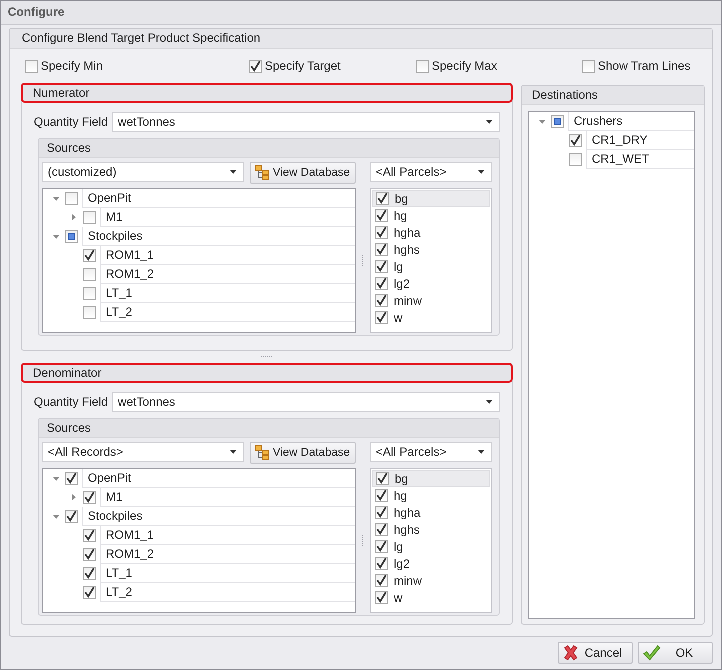  Describe the element at coordinates (72, 66) in the screenshot. I see `checkbox-label: Specify Min` at that location.